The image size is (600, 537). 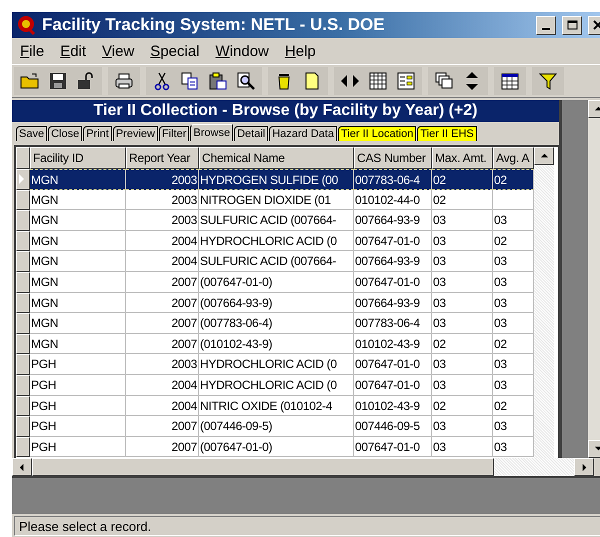 What do you see at coordinates (275, 323) in the screenshot?
I see `table-row: MGN 2007 (007783-06-4) 007783-06-4 03 03` at bounding box center [275, 323].